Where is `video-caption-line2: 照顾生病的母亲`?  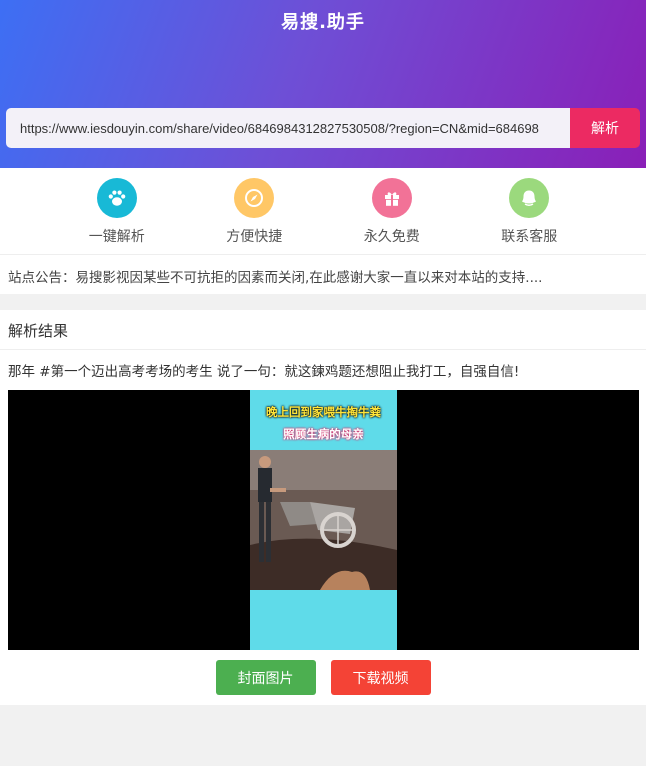
video-caption-line2: 照顾生病的母亲 is located at coordinates (323, 434).